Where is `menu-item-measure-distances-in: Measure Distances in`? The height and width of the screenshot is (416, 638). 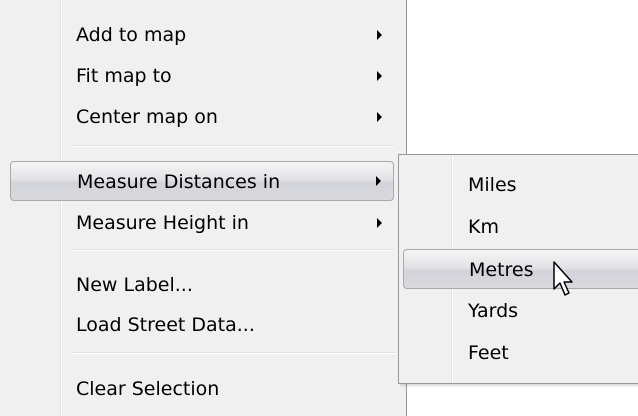
menu-item-measure-distances-in: Measure Distances in is located at coordinates (202, 181).